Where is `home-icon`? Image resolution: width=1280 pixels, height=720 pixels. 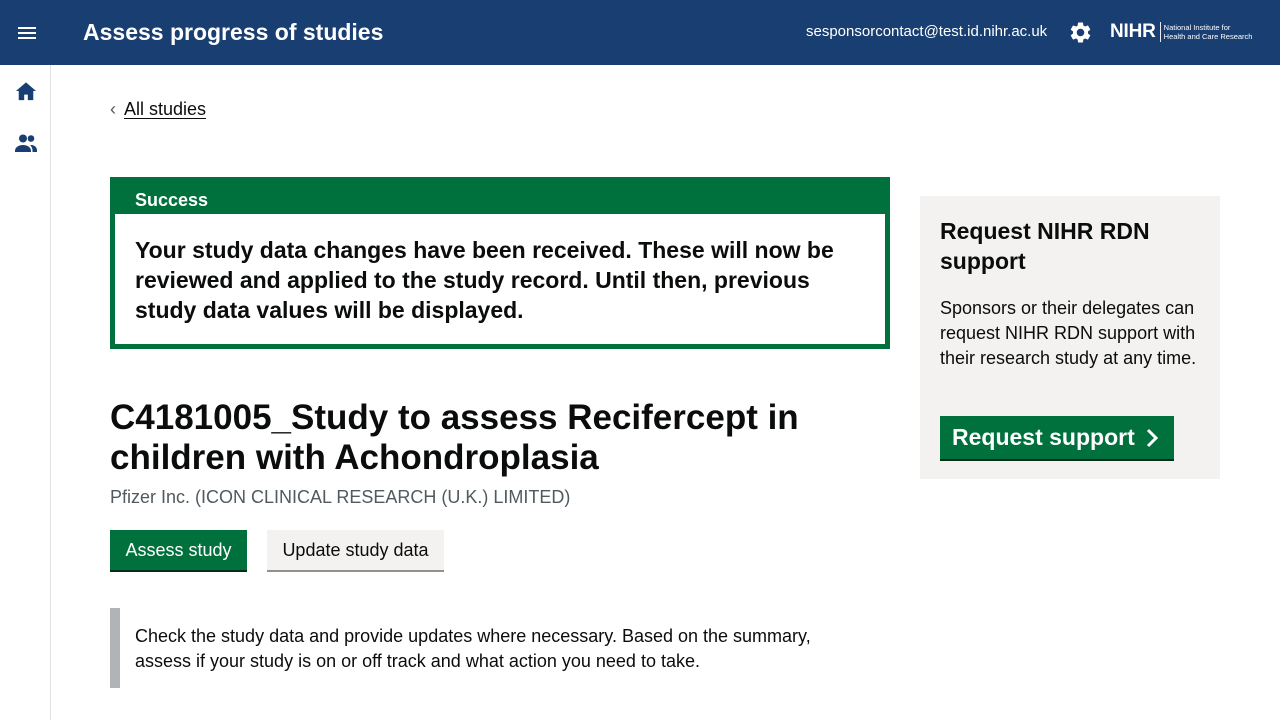
home-icon is located at coordinates (26, 91).